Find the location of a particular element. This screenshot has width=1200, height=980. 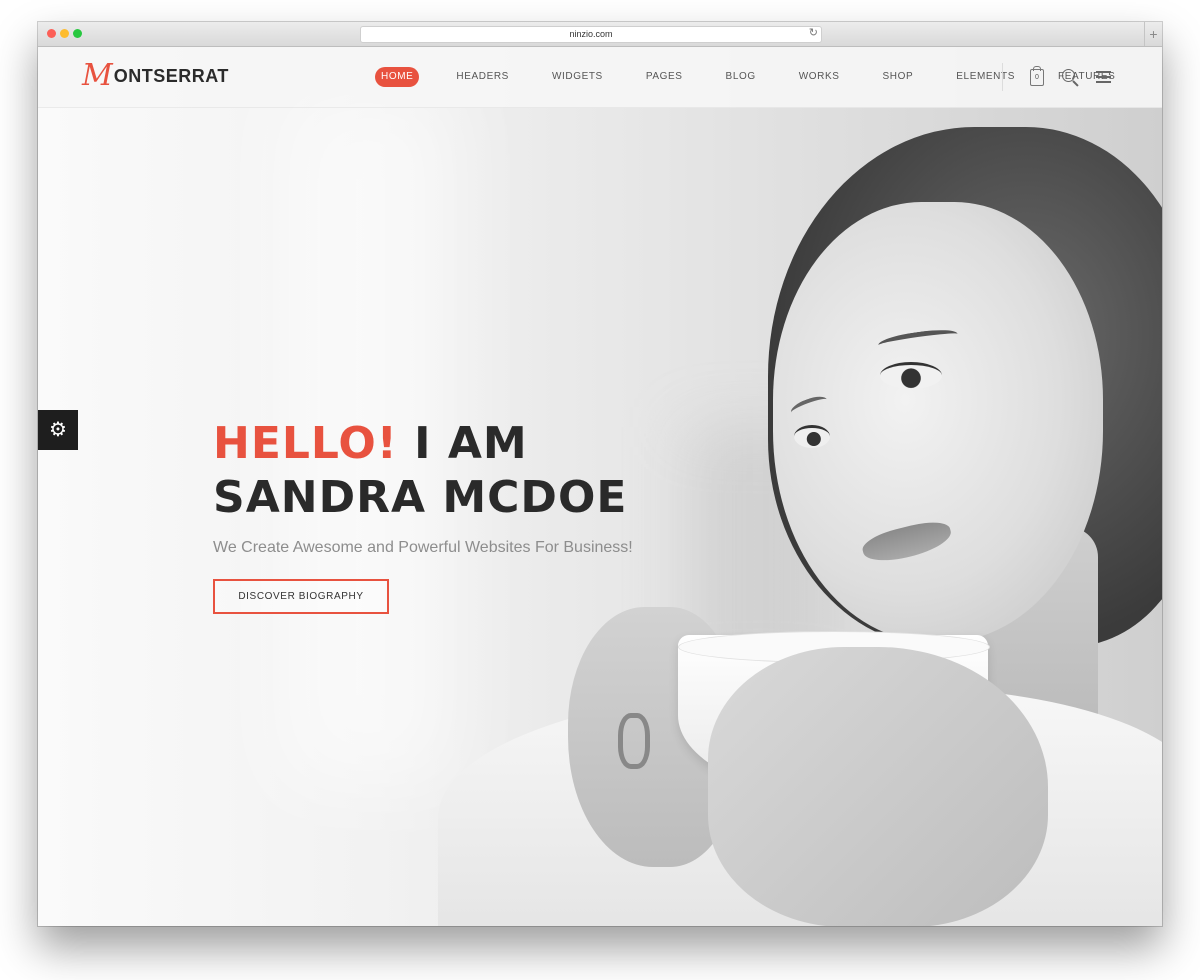

discover-biography-button: DISCOVER BIOGRAPHY is located at coordinates (301, 596).